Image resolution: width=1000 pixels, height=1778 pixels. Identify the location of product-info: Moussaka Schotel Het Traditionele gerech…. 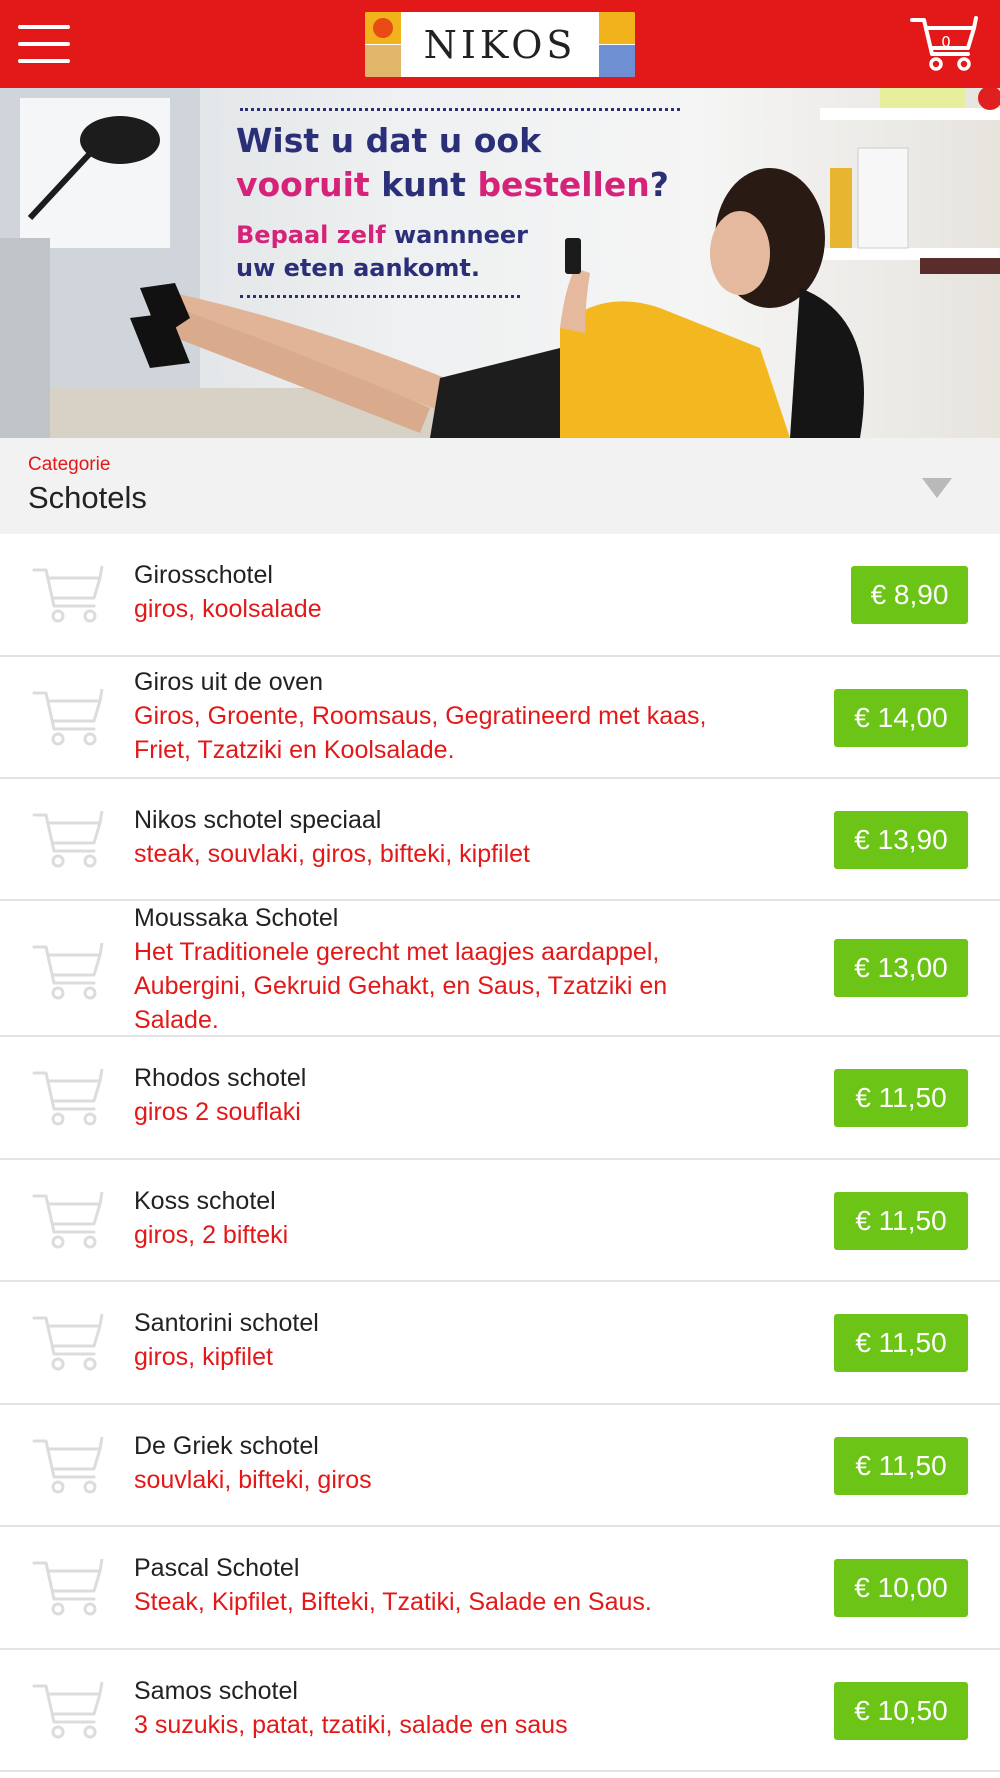
(434, 969).